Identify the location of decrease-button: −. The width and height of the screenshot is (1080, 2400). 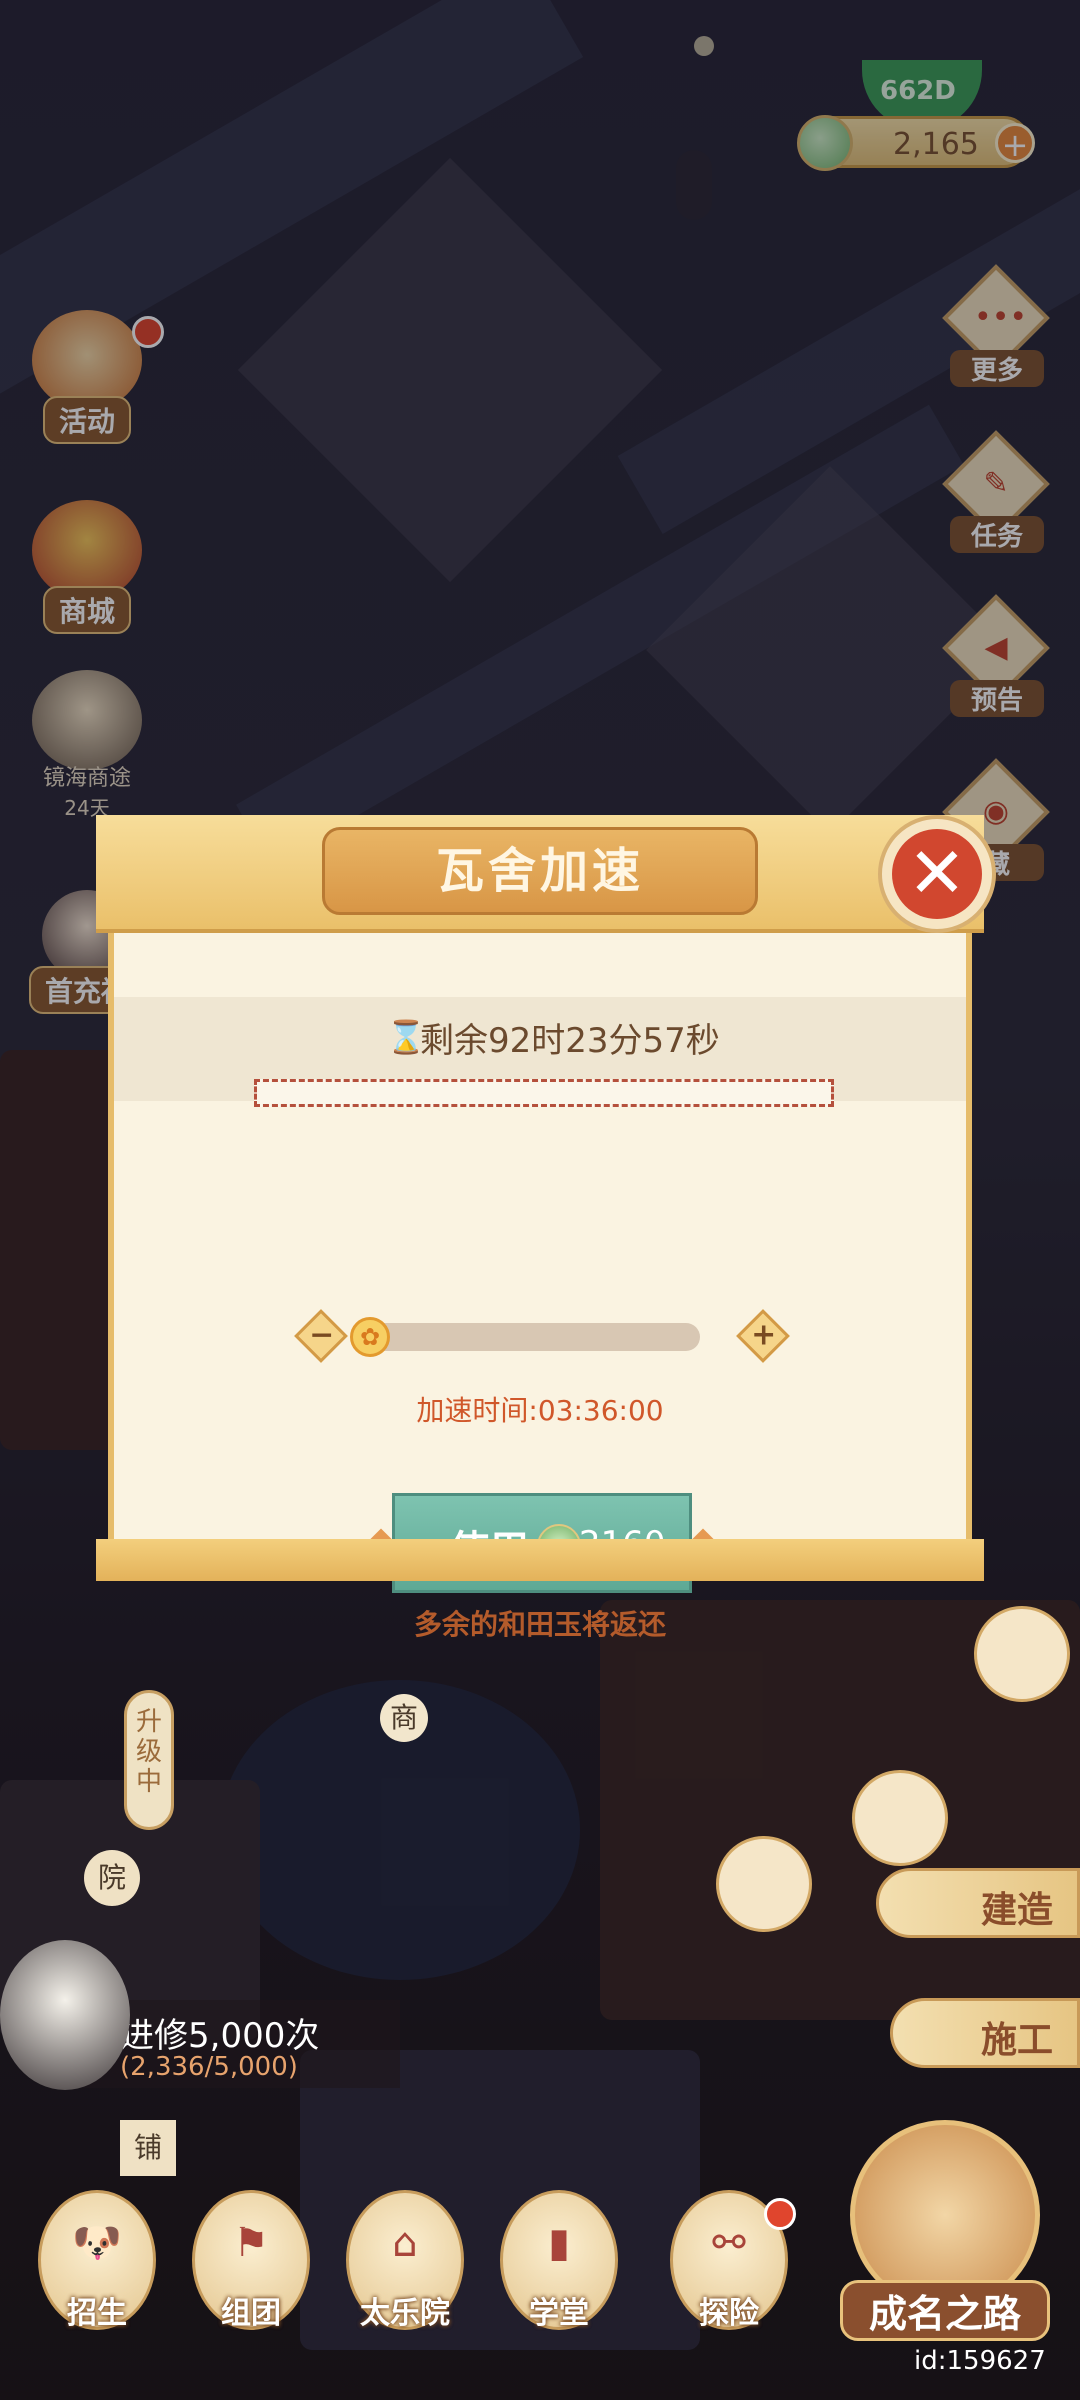
(321, 1336).